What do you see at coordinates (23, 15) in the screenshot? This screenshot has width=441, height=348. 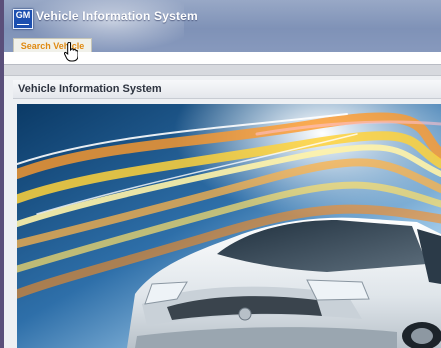 I see `logo-text: GM` at bounding box center [23, 15].